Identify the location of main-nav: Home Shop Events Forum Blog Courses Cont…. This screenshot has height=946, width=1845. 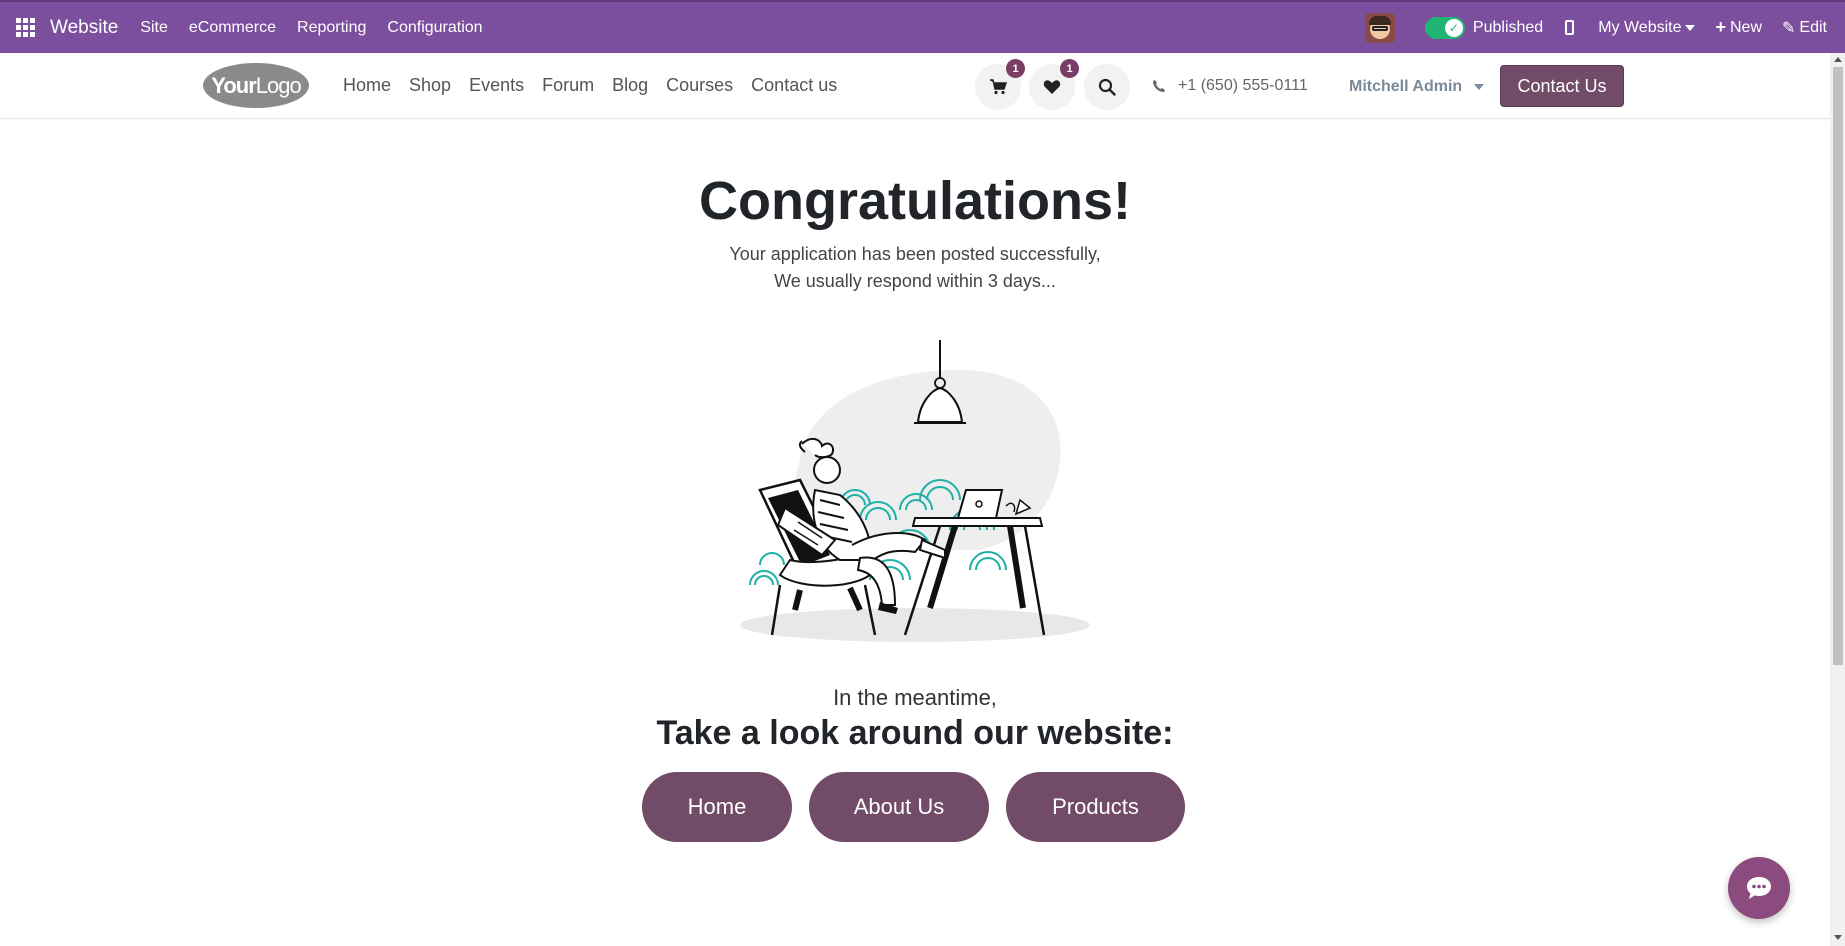
(599, 85).